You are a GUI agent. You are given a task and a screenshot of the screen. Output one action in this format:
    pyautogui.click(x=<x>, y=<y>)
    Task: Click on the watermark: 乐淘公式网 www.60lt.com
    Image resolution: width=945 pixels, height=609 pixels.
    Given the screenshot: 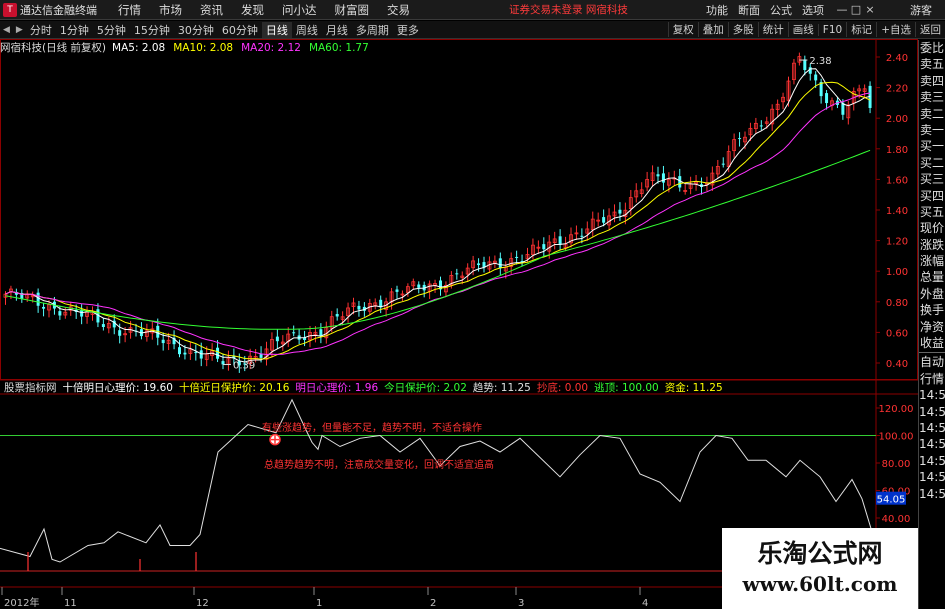 What is the action you would take?
    pyautogui.click(x=820, y=568)
    